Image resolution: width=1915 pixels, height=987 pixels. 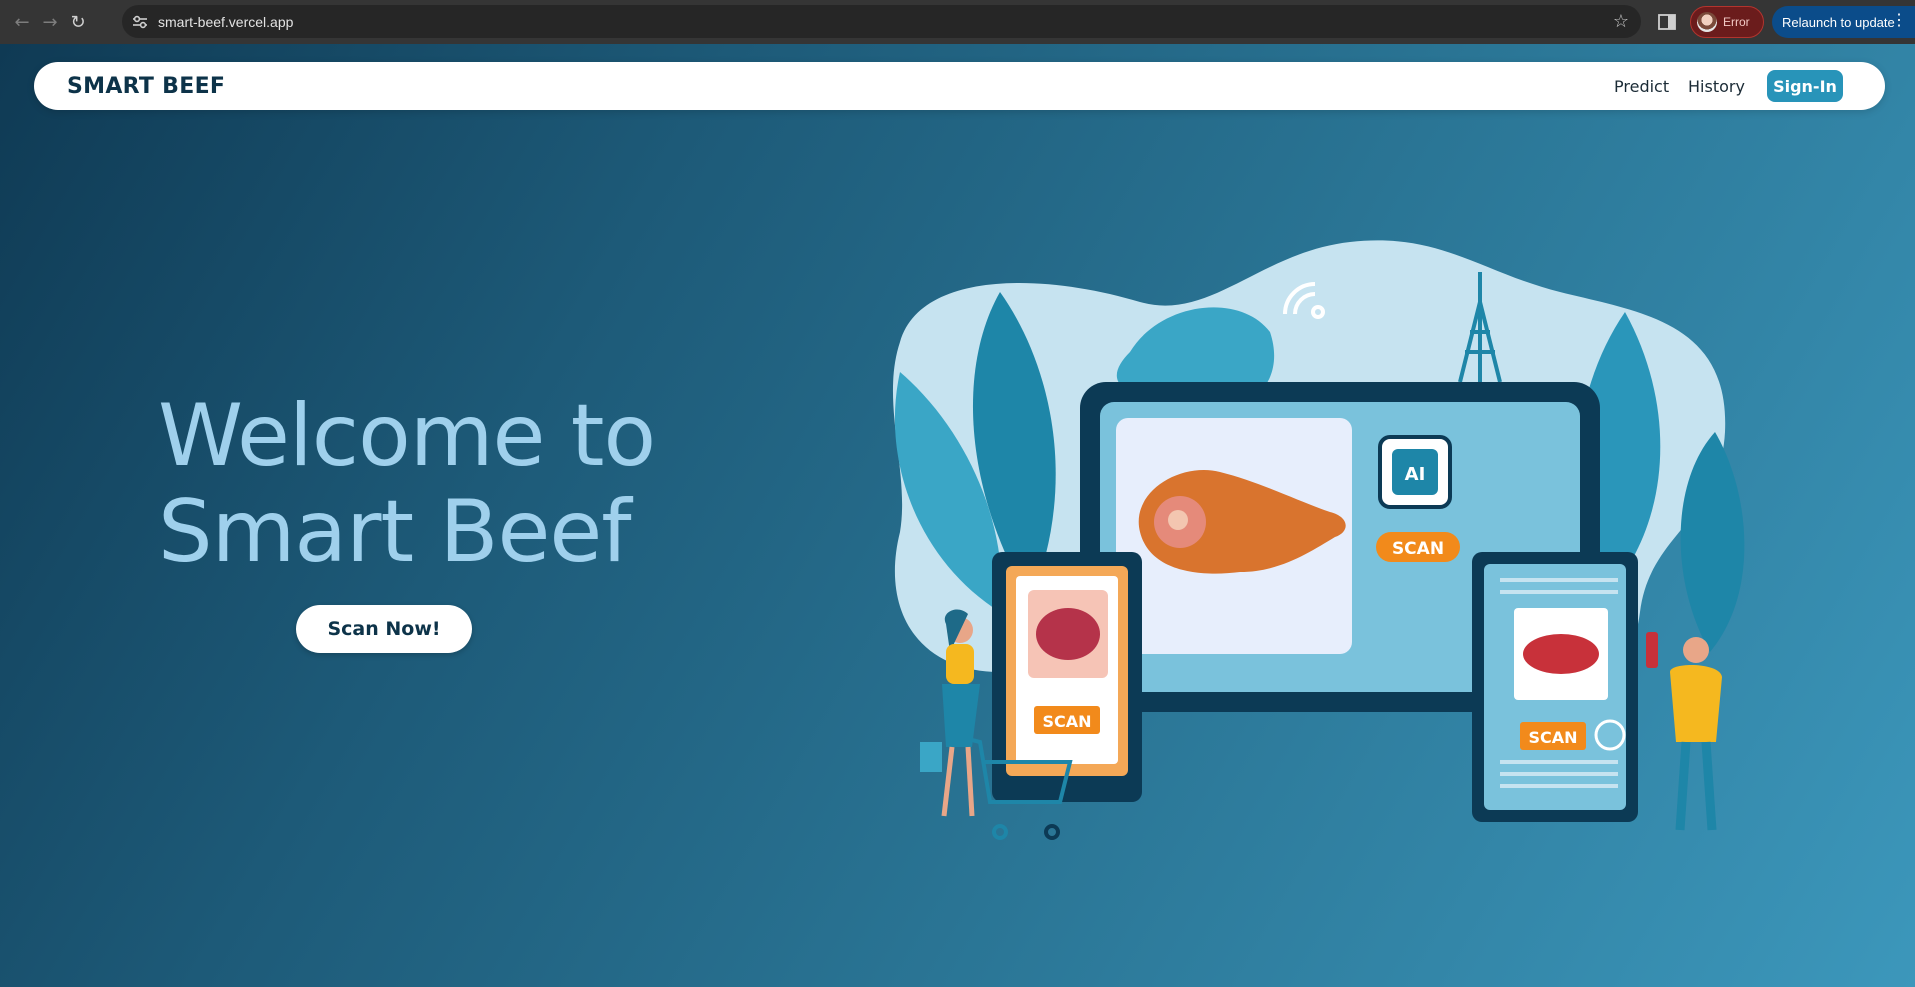 What do you see at coordinates (1805, 86) in the screenshot?
I see `sign-in-button: Sign-In` at bounding box center [1805, 86].